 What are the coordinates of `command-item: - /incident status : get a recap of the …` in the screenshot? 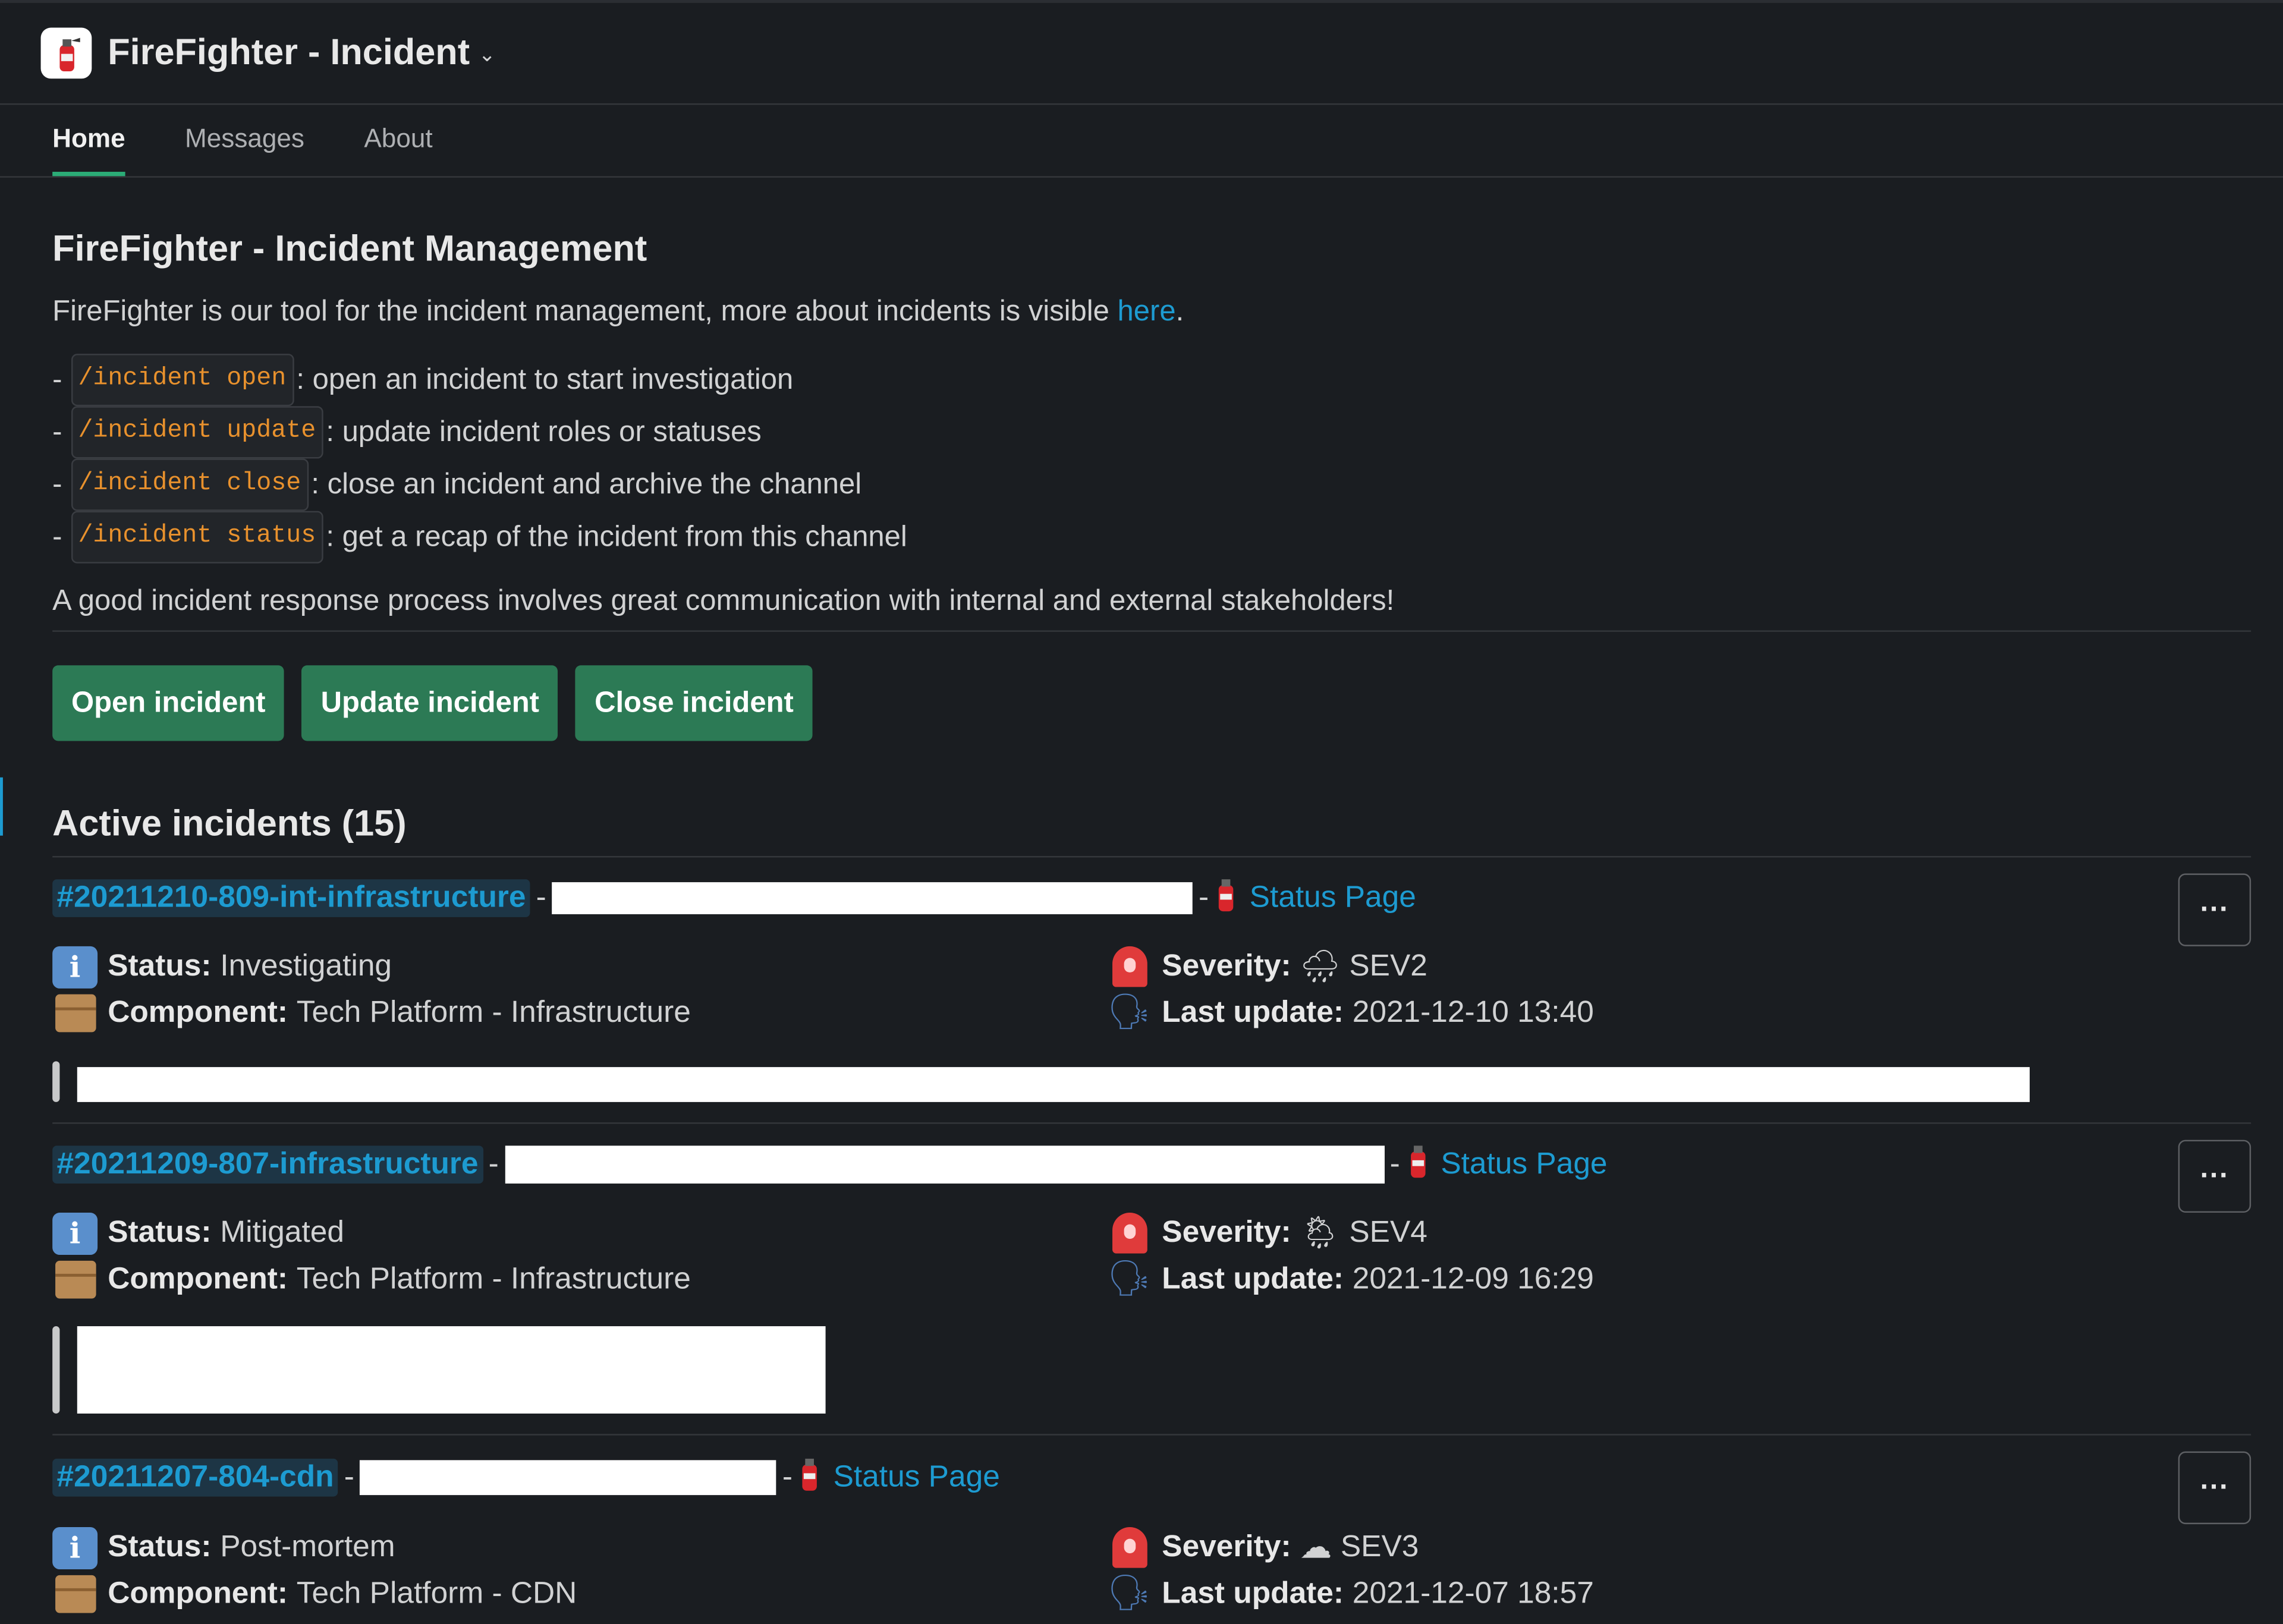 It's located at (1151, 537).